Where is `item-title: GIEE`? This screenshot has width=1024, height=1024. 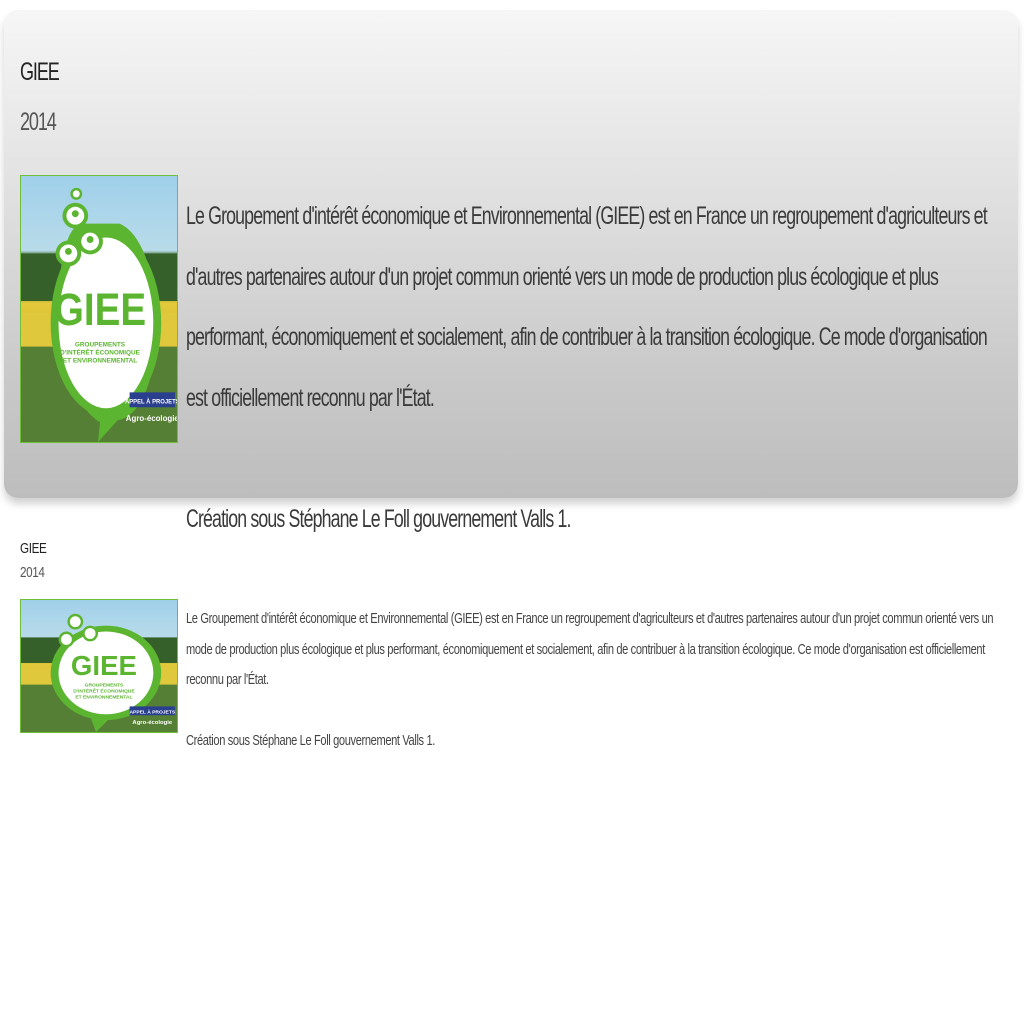
item-title: GIEE is located at coordinates (33, 548).